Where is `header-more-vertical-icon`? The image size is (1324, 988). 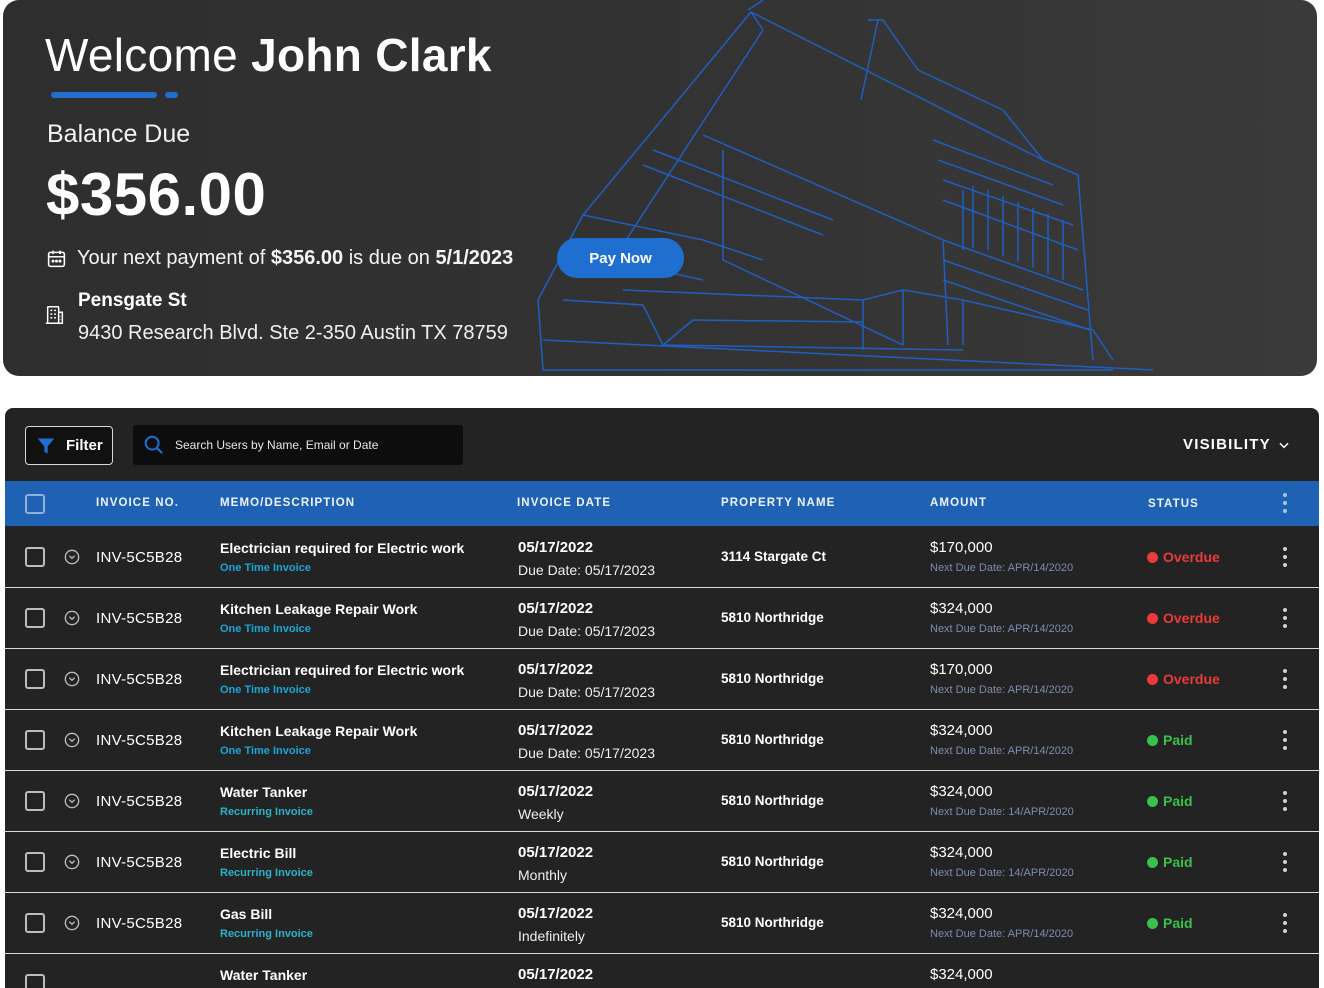
header-more-vertical-icon is located at coordinates (1285, 505).